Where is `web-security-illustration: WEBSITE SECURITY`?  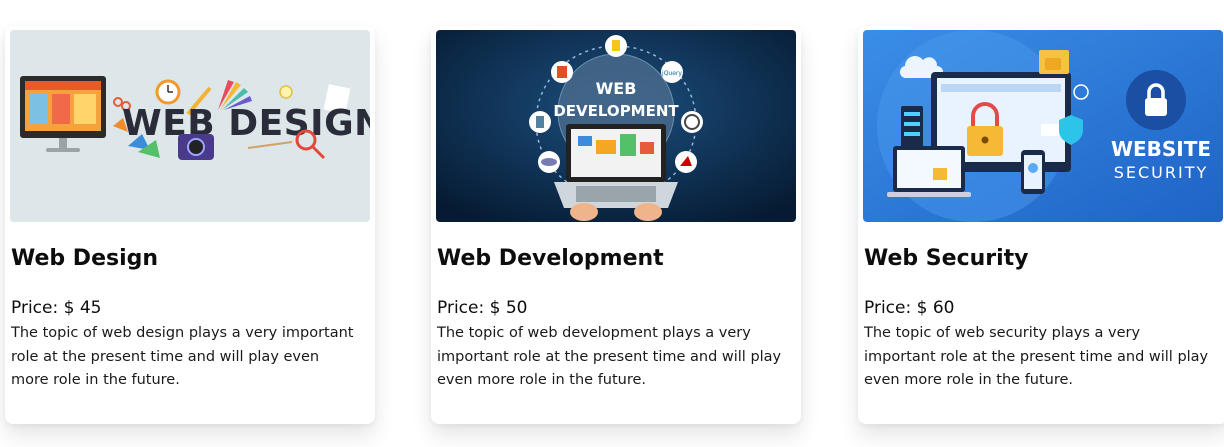
web-security-illustration: WEBSITE SECURITY is located at coordinates (1043, 126).